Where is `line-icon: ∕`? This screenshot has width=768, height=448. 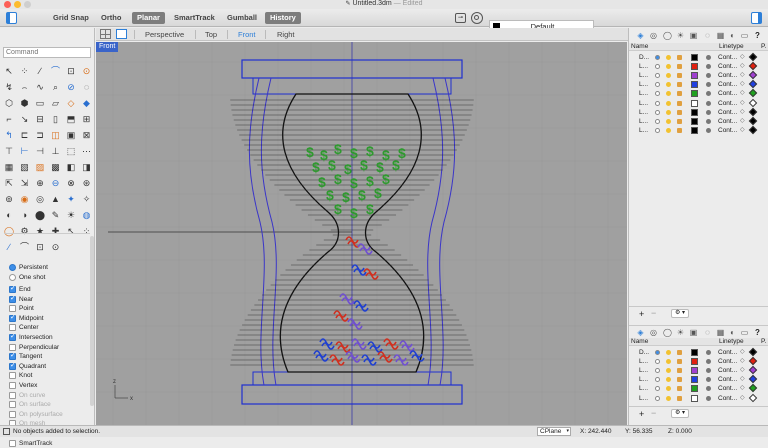 line-icon: ∕ is located at coordinates (40, 71).